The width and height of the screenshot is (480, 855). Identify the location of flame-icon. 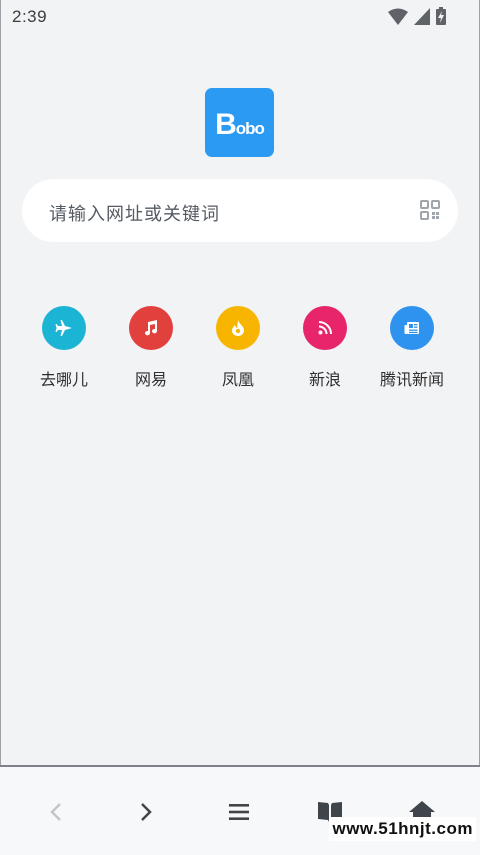
(238, 328).